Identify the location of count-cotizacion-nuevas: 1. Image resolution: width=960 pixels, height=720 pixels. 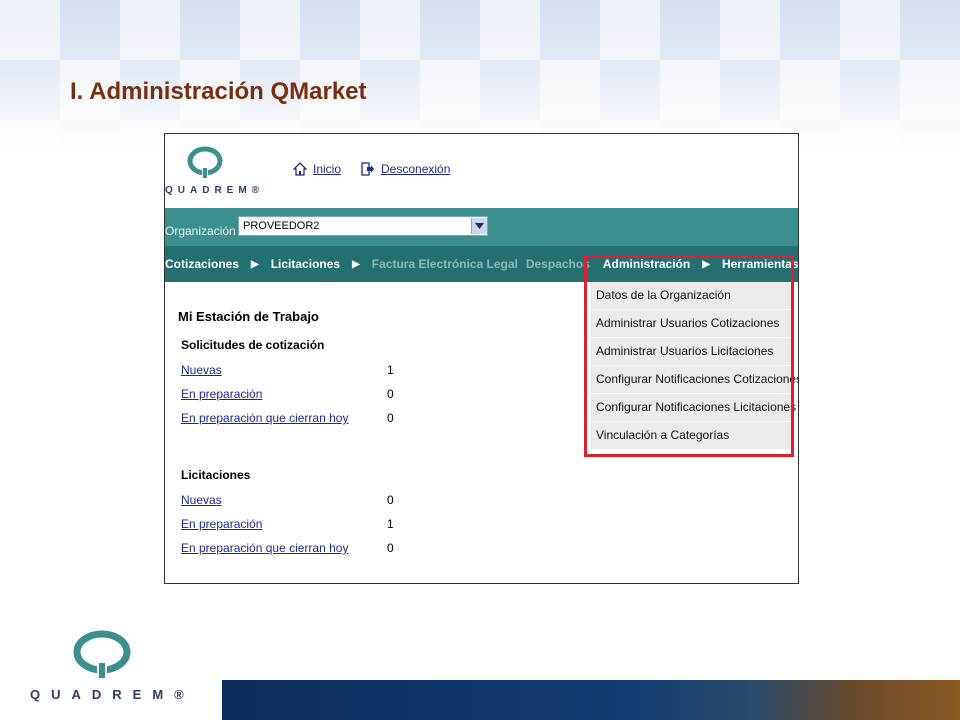
(390, 370).